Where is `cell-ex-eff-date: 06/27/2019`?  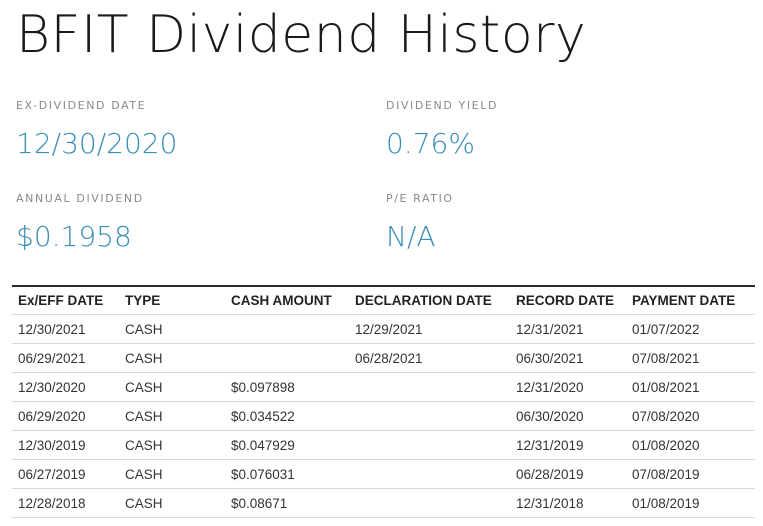
cell-ex-eff-date: 06/27/2019 is located at coordinates (65, 474).